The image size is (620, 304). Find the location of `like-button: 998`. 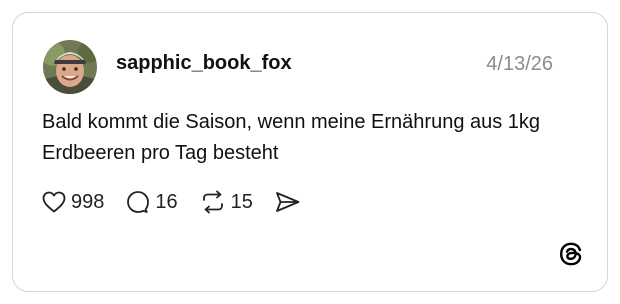

like-button: 998 is located at coordinates (73, 202).